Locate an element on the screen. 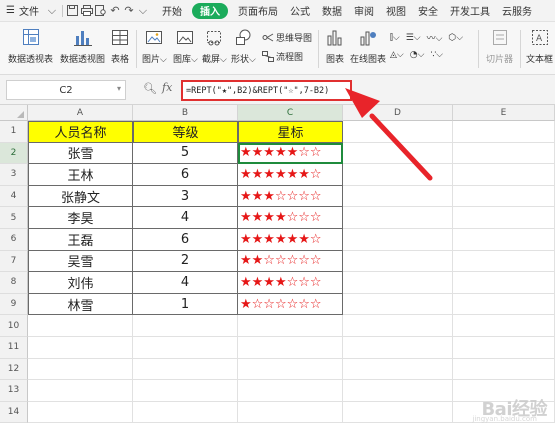  cell-c10 is located at coordinates (290, 326).